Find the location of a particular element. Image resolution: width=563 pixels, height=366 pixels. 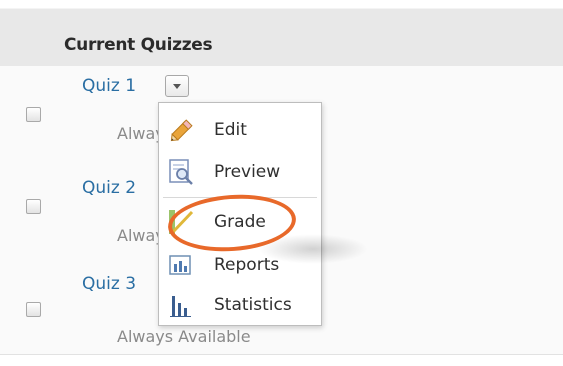

menu-item-label: Preview is located at coordinates (247, 172).